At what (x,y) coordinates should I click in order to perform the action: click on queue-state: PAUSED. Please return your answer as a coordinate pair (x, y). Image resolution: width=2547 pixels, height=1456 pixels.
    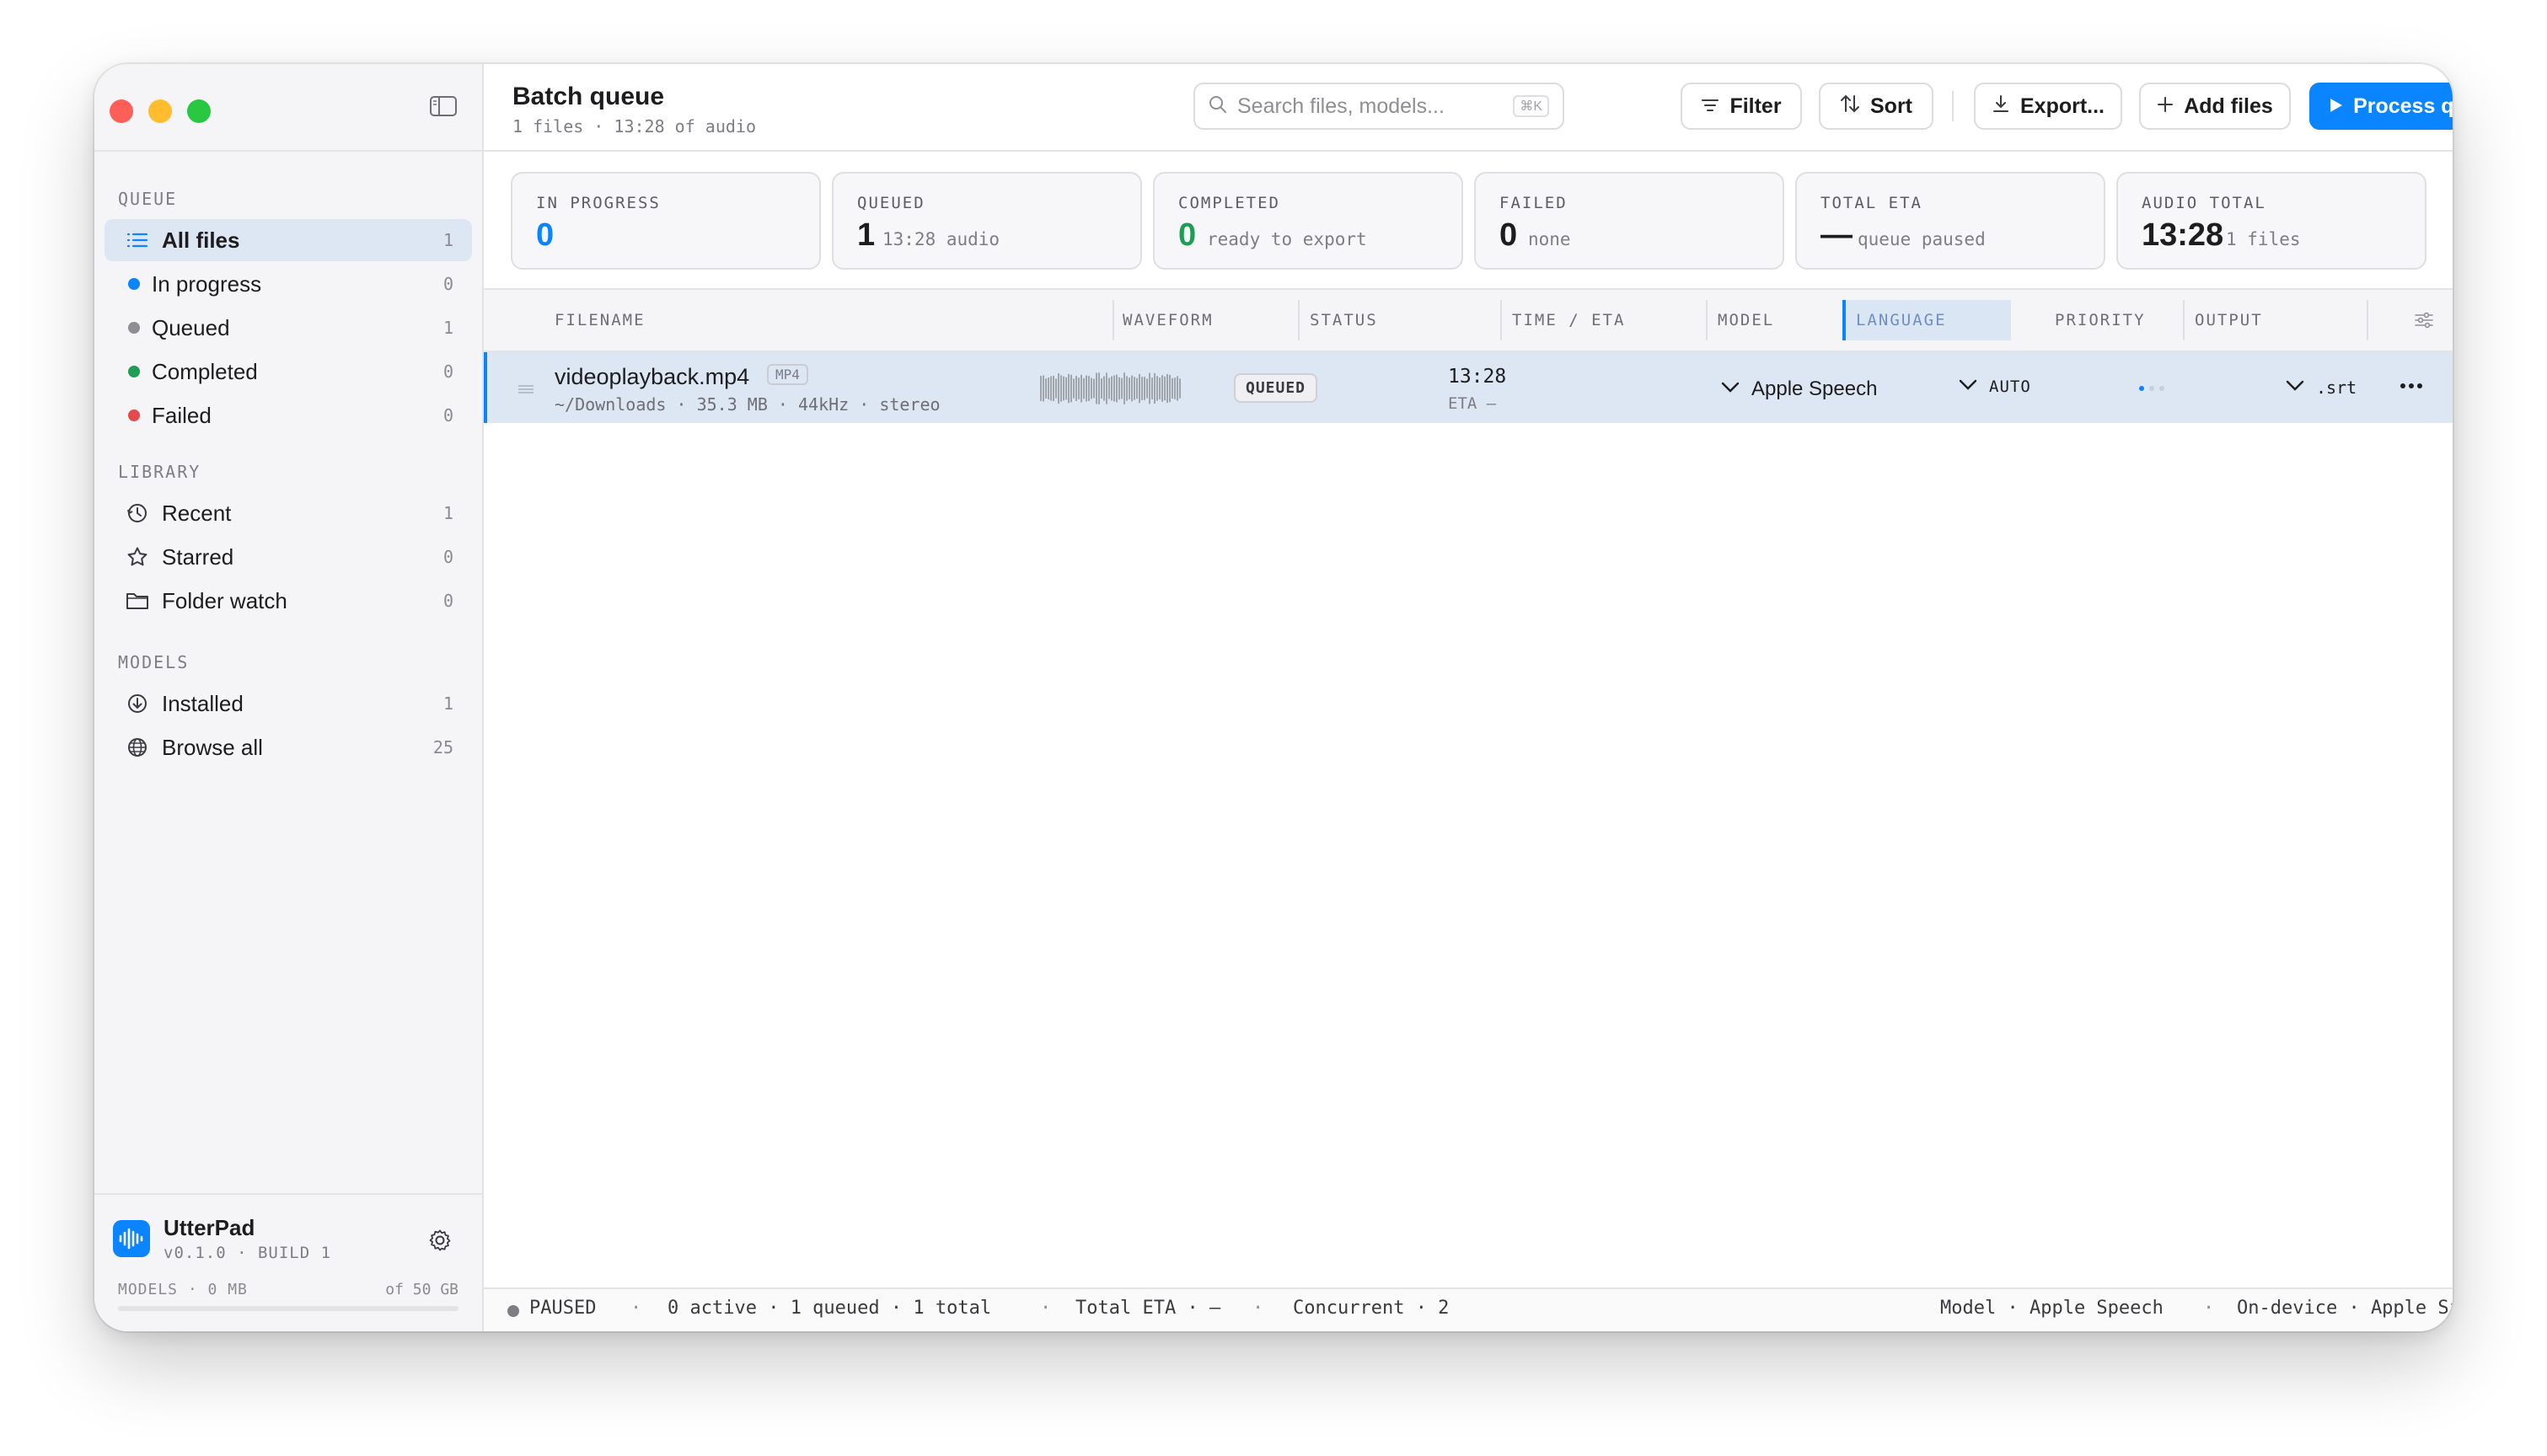
    Looking at the image, I should click on (563, 1308).